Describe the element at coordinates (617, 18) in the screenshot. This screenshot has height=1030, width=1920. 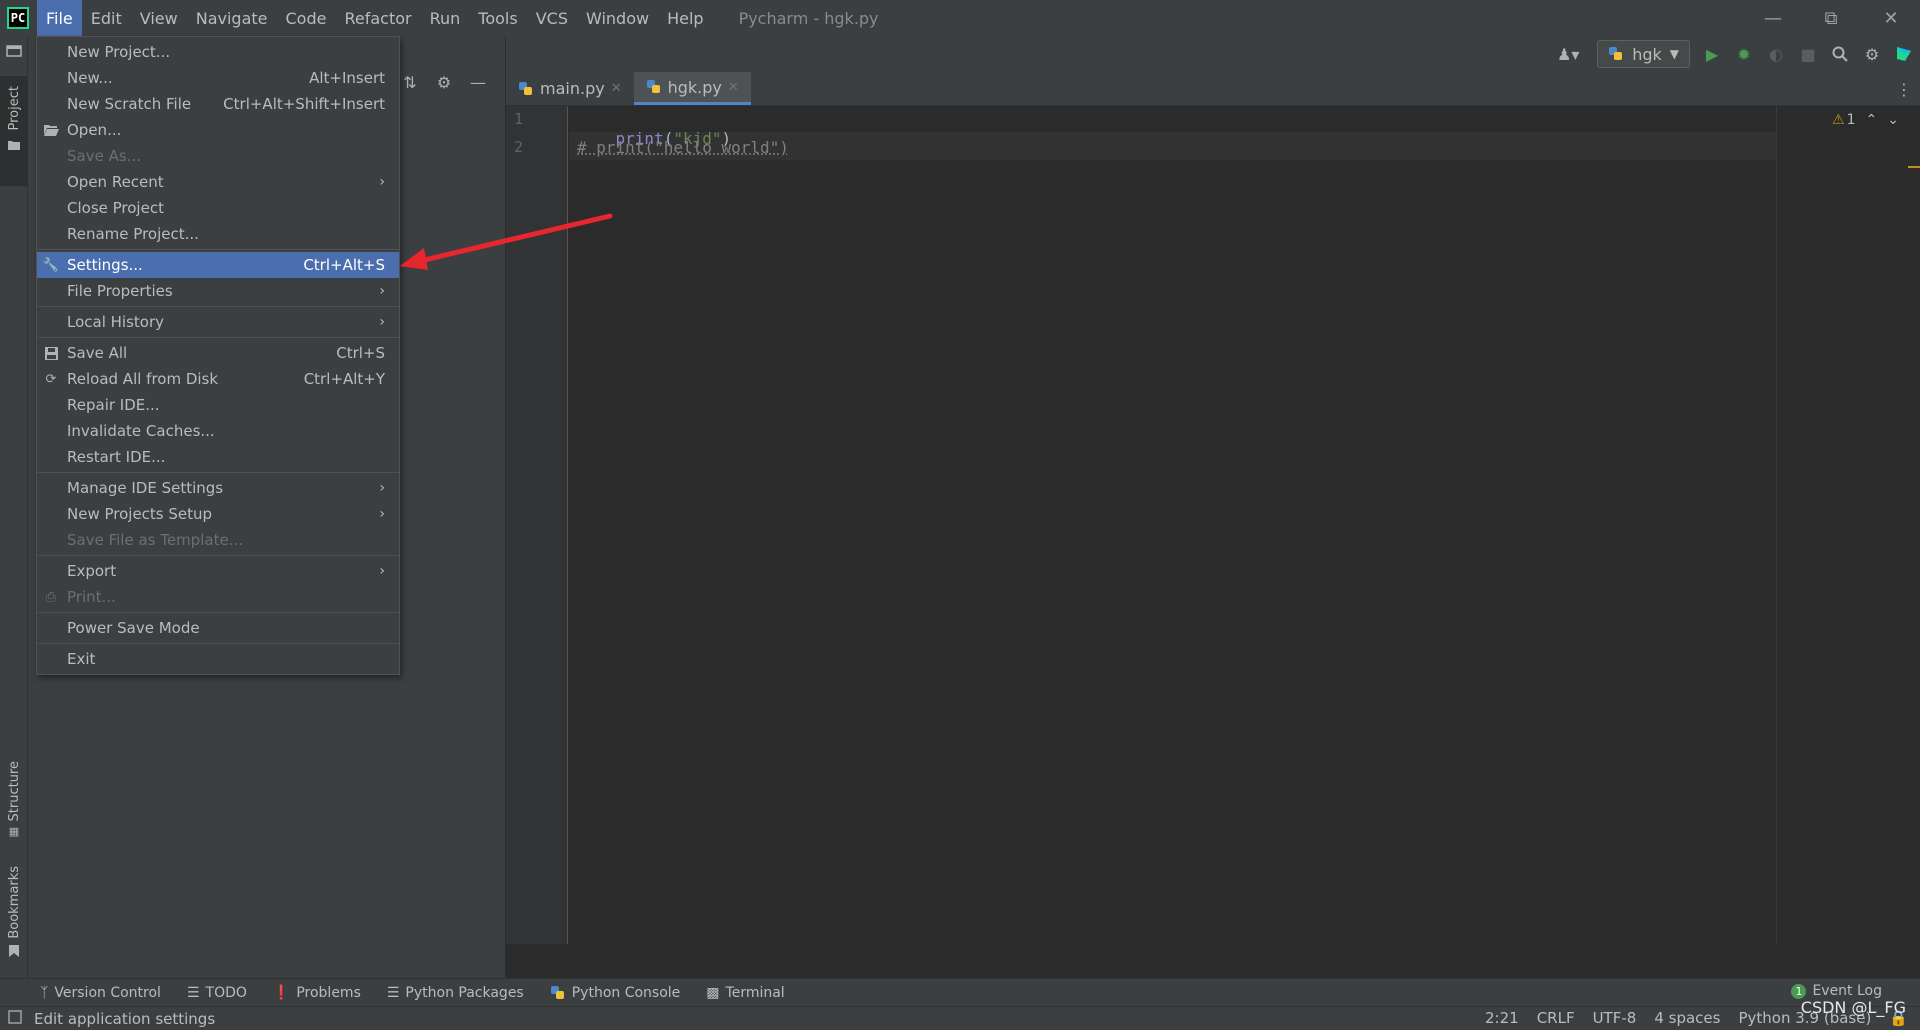
I see `menu-window: Window` at that location.